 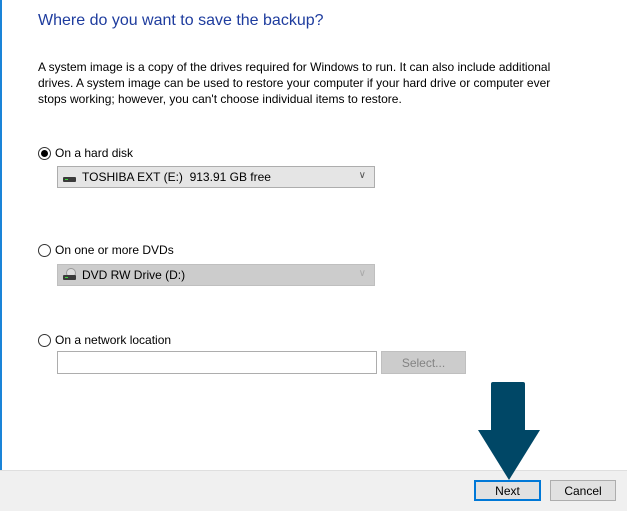 What do you see at coordinates (94, 153) in the screenshot?
I see `radio-label: On a hard disk` at bounding box center [94, 153].